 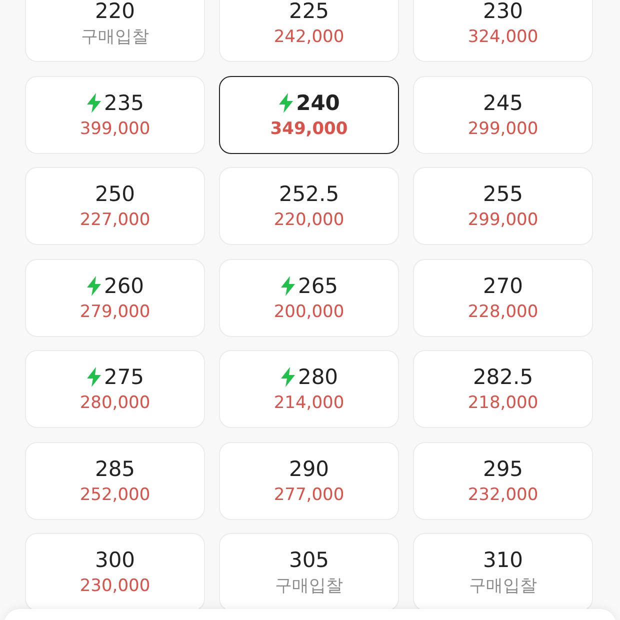 What do you see at coordinates (309, 220) in the screenshot?
I see `price-label: 220,000` at bounding box center [309, 220].